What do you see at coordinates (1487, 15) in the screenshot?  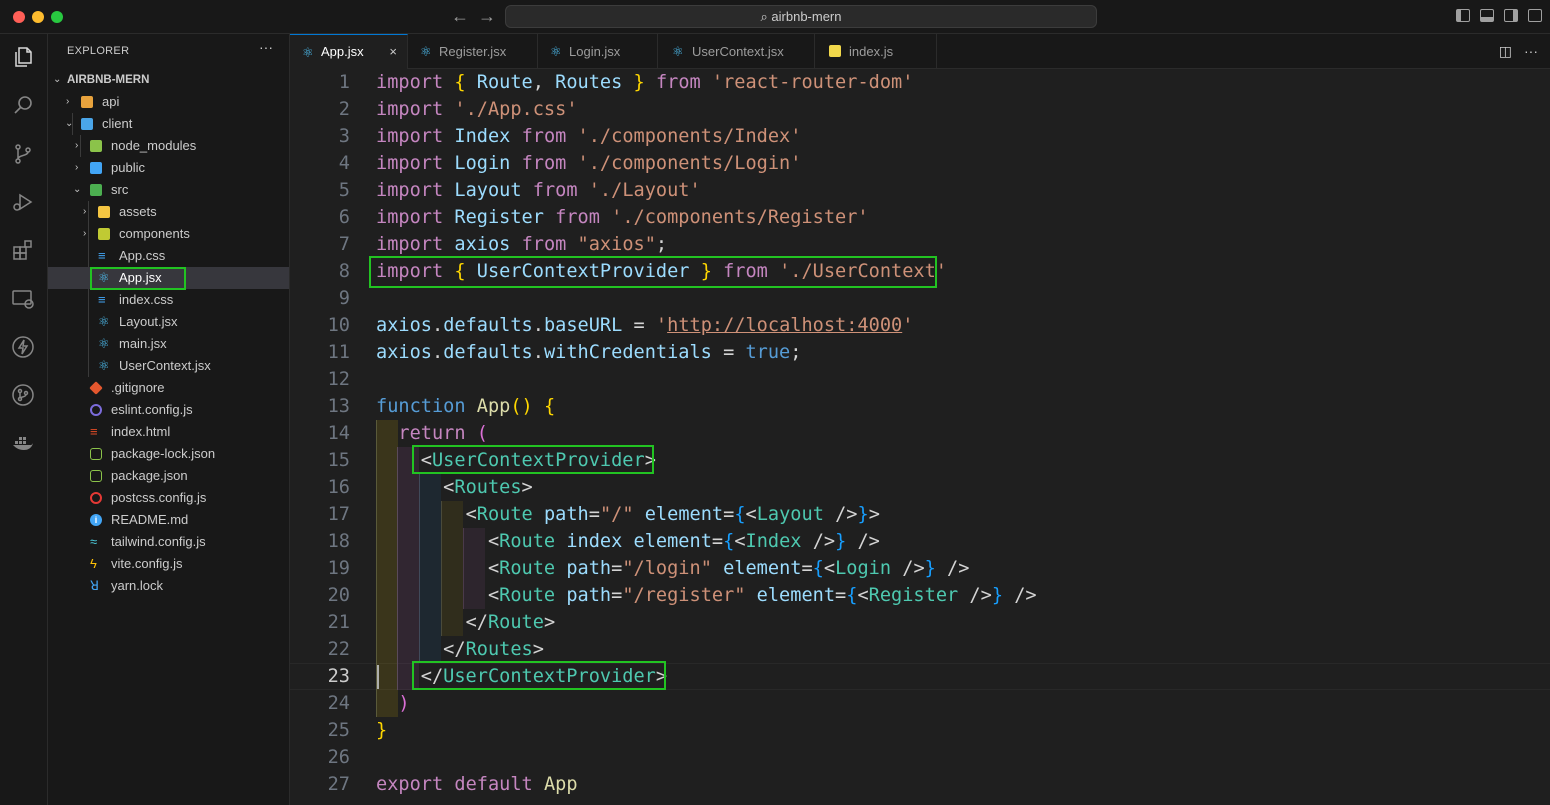 I see `toggle-panel-icon` at bounding box center [1487, 15].